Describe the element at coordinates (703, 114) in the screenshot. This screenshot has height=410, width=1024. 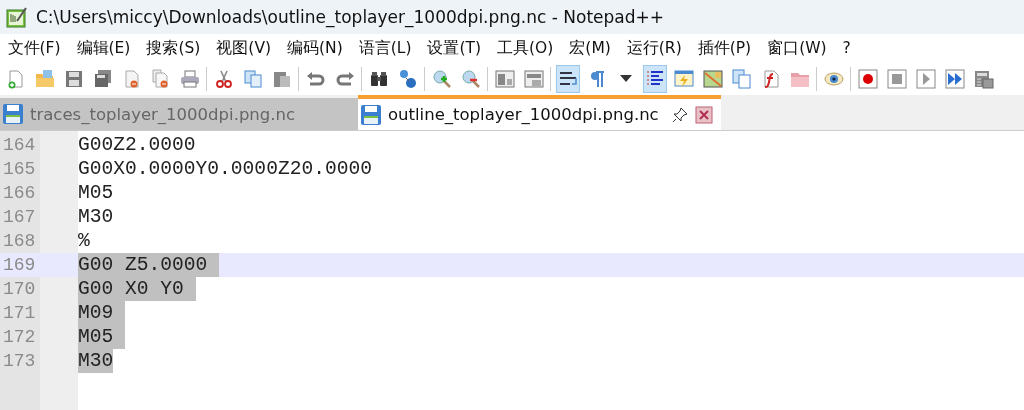
I see `close-icon` at that location.